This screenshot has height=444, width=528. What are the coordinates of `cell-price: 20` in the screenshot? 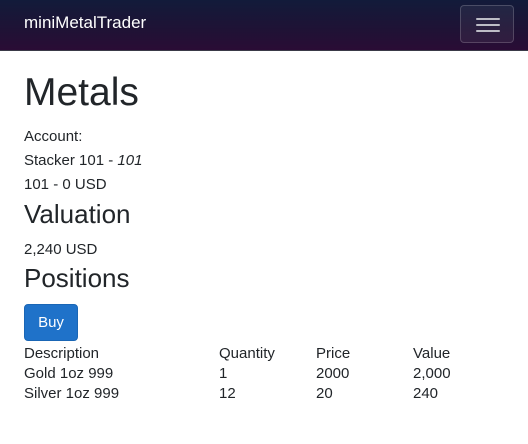 It's located at (324, 393).